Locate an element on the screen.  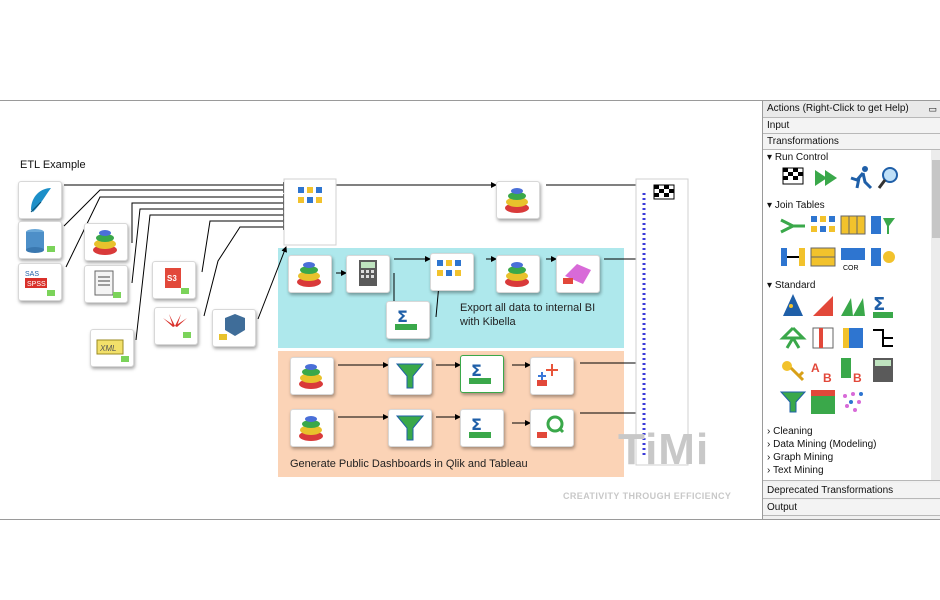
filter-icon is located at coordinates (793, 402).